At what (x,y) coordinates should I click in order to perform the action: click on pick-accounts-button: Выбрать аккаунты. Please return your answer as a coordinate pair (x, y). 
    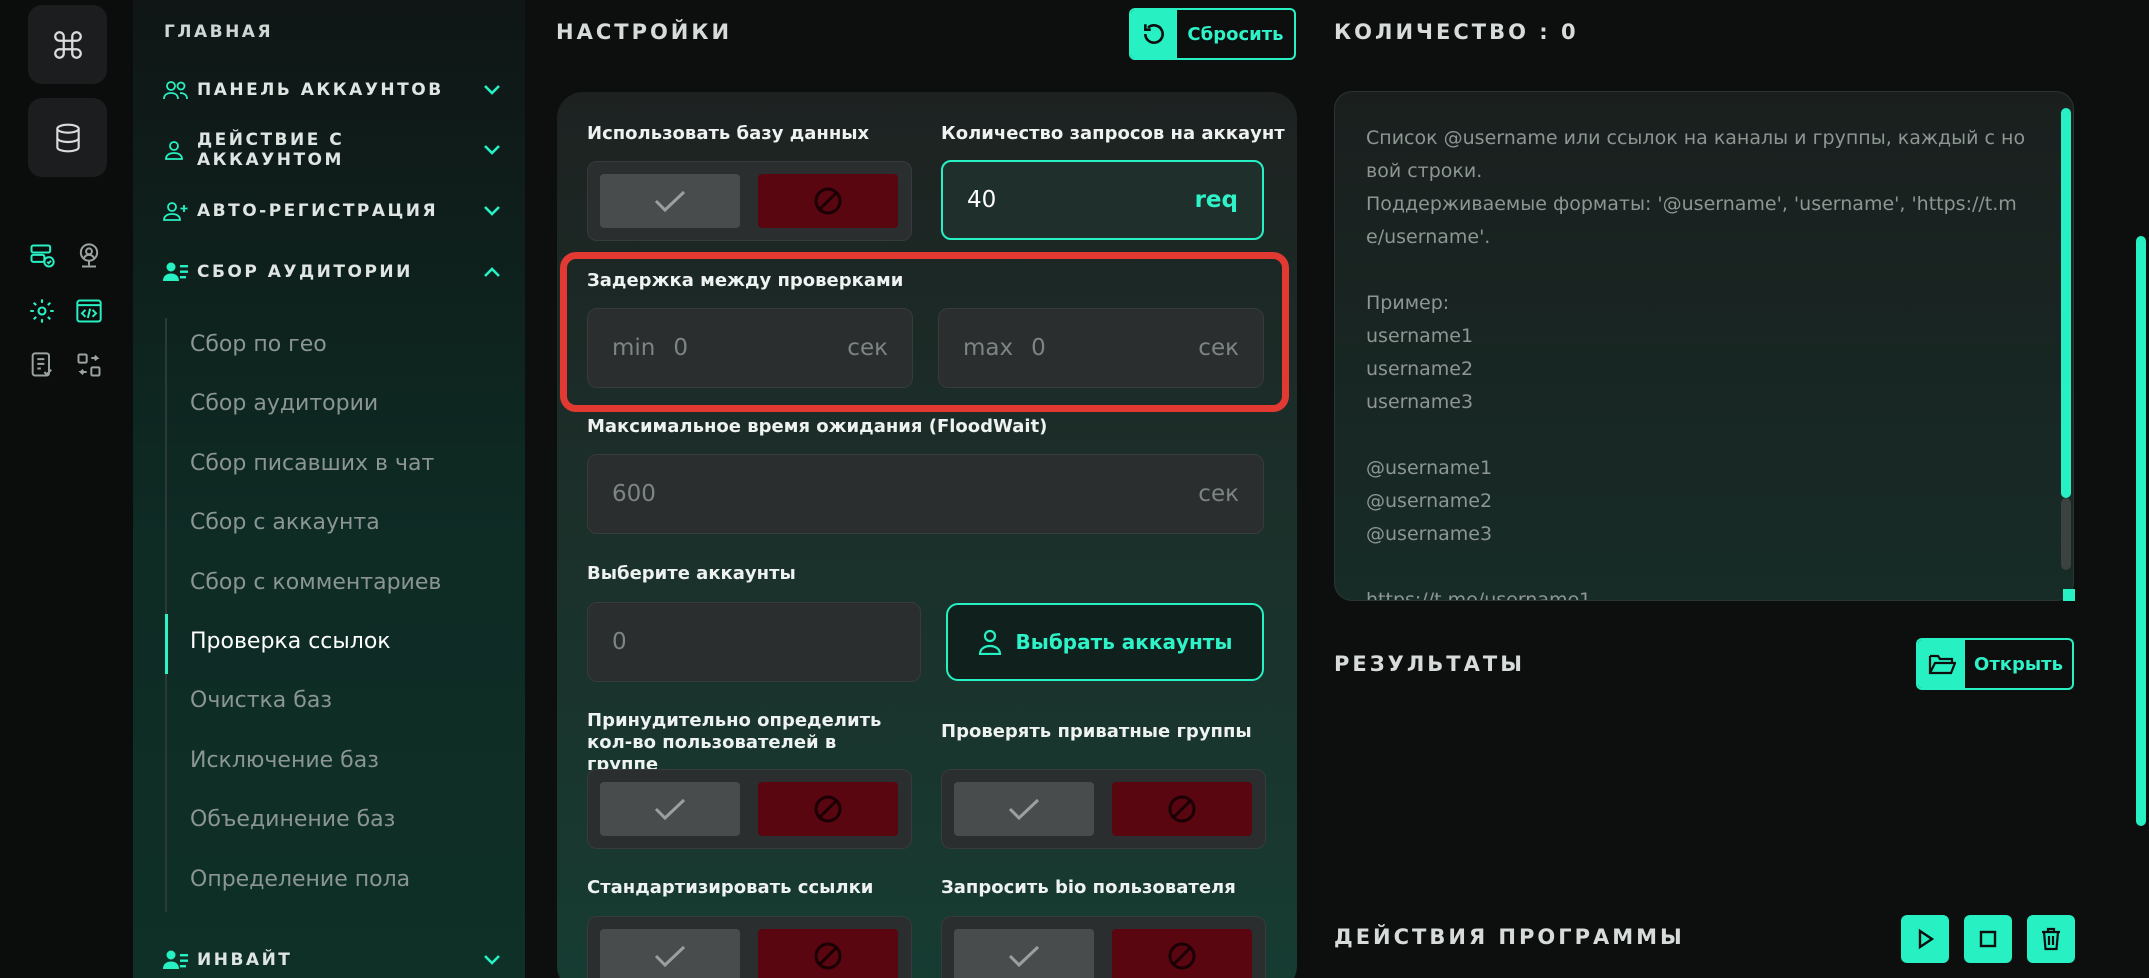
    Looking at the image, I should click on (1105, 642).